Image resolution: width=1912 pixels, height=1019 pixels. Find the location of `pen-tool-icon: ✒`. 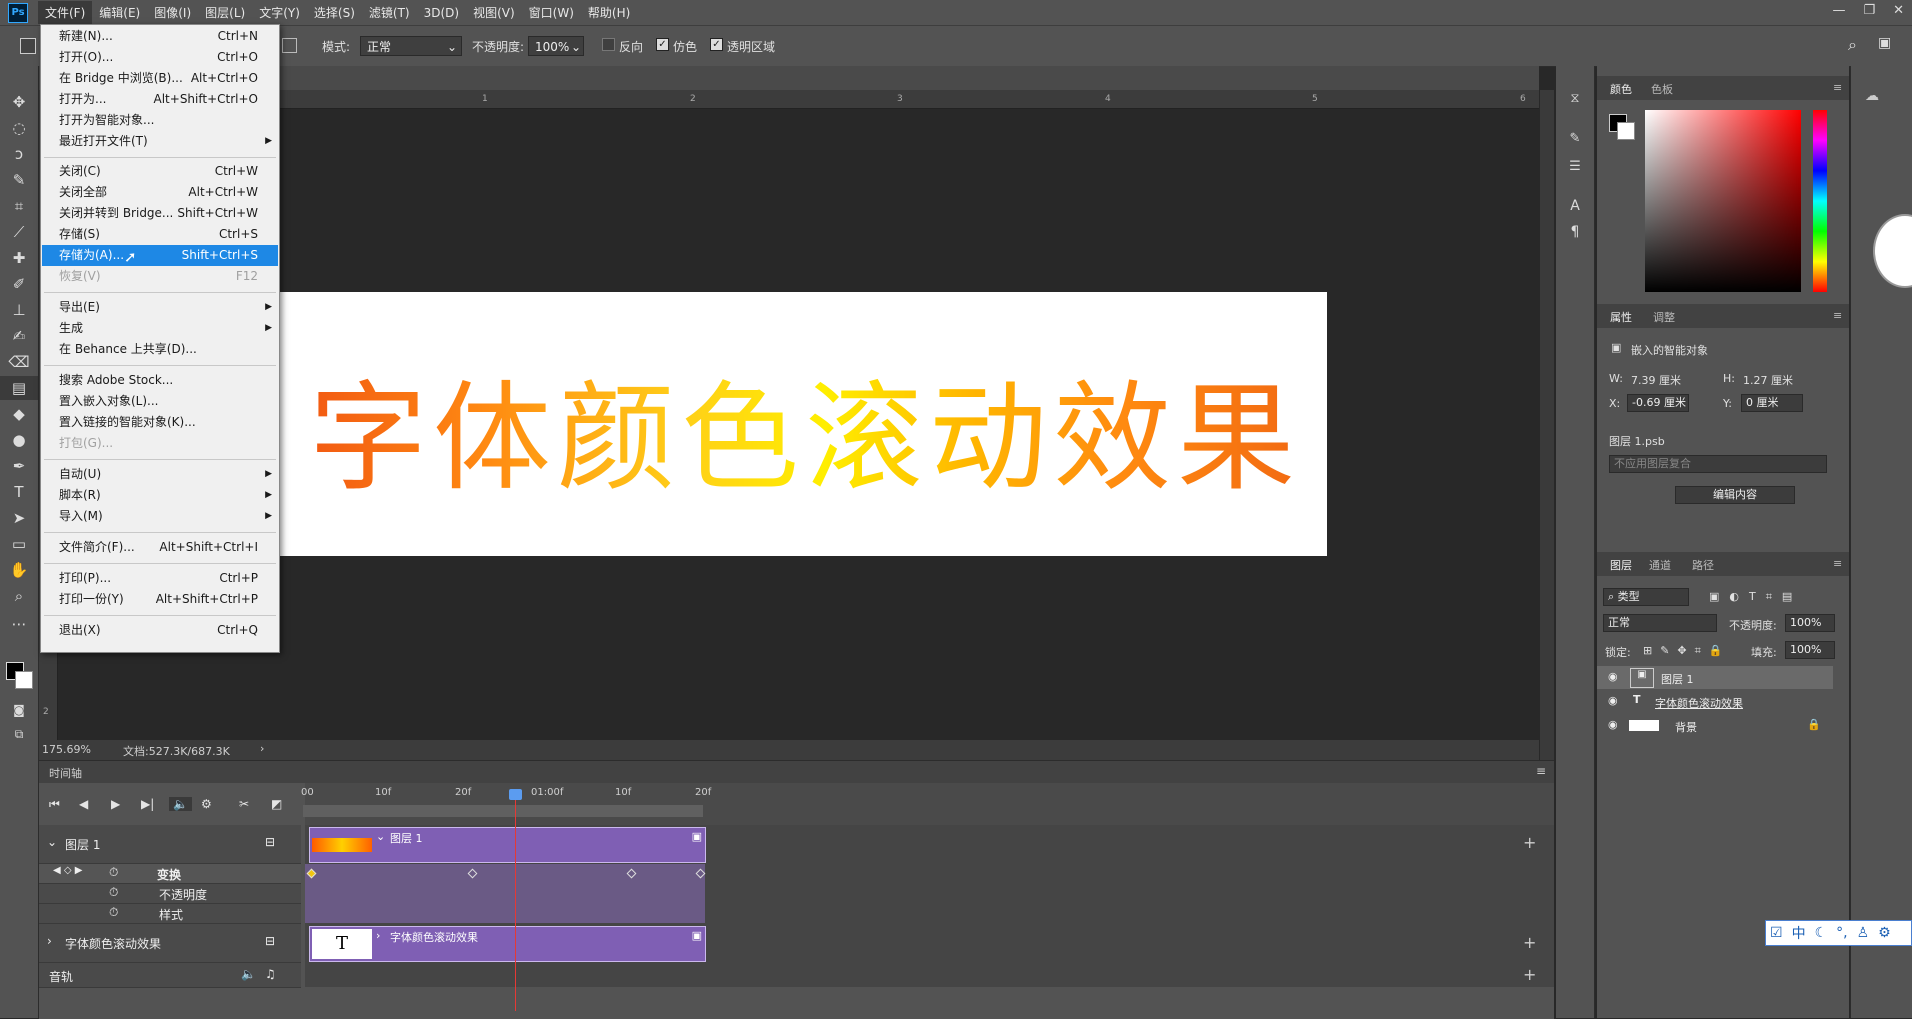

pen-tool-icon: ✒ is located at coordinates (19, 466).